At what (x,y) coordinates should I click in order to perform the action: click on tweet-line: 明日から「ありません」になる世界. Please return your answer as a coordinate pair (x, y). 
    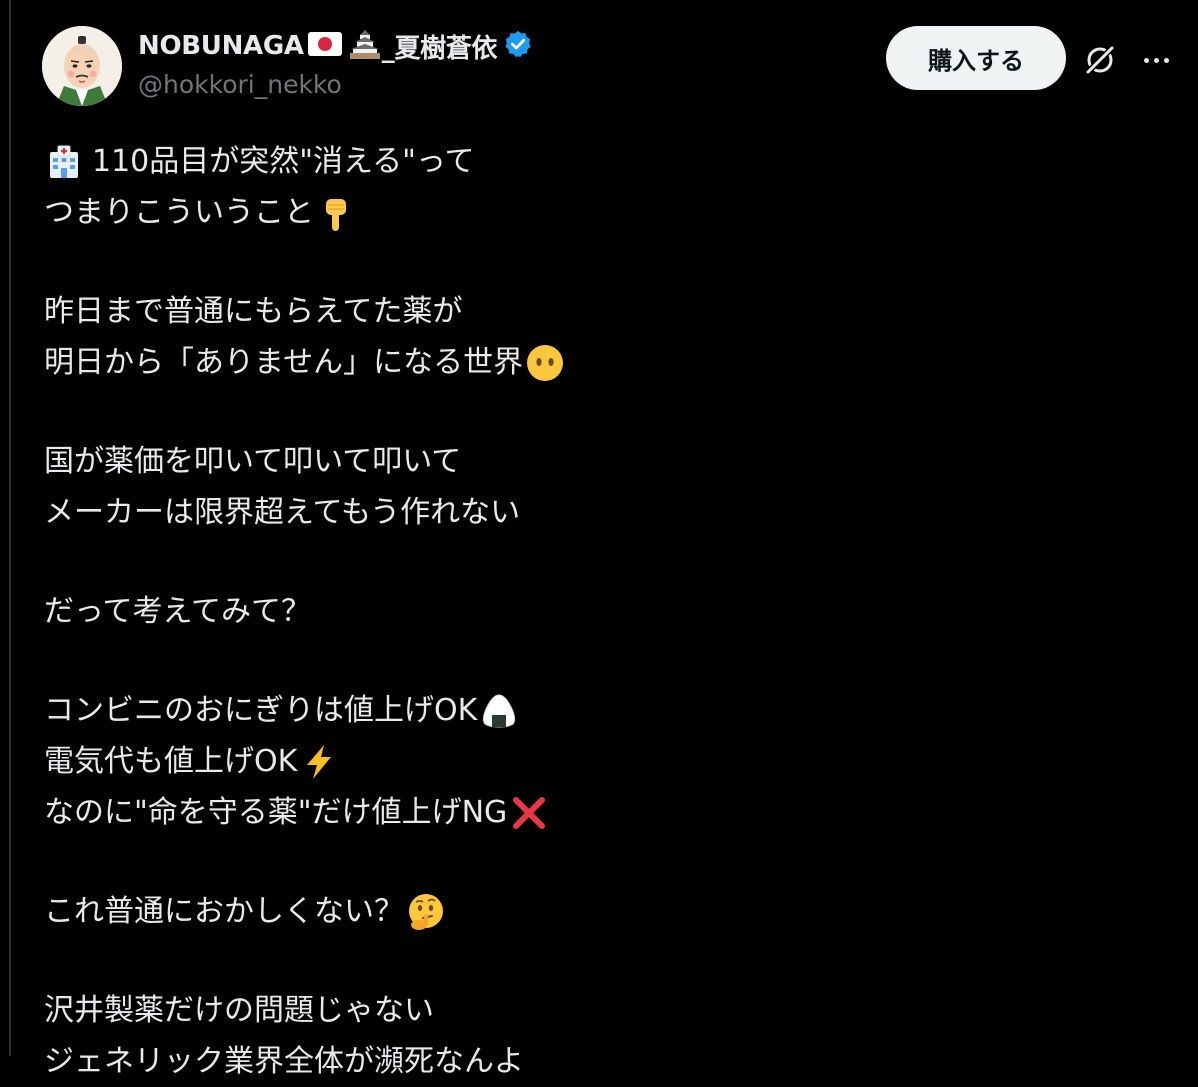
    Looking at the image, I should click on (594, 362).